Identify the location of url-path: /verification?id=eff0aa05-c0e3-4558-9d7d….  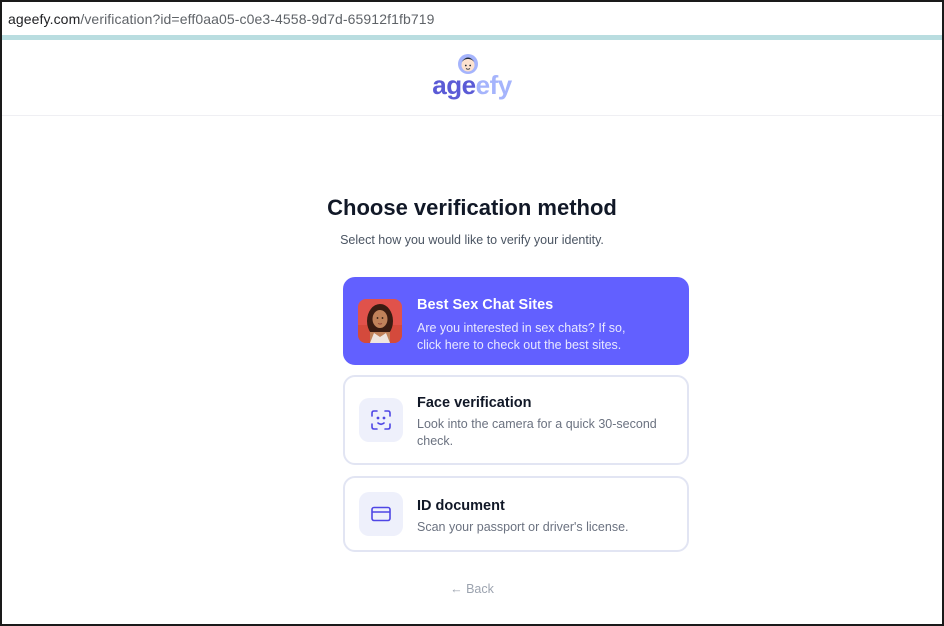
(257, 18).